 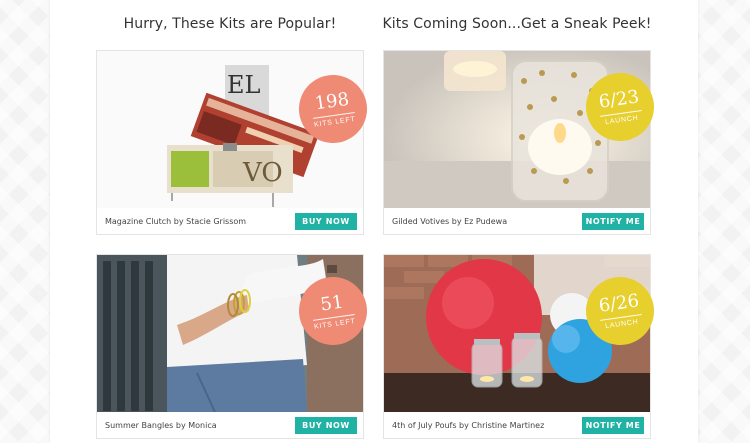 What do you see at coordinates (230, 24) in the screenshot?
I see `popular-kits-heading: Hurry, These Kits are Popular!` at bounding box center [230, 24].